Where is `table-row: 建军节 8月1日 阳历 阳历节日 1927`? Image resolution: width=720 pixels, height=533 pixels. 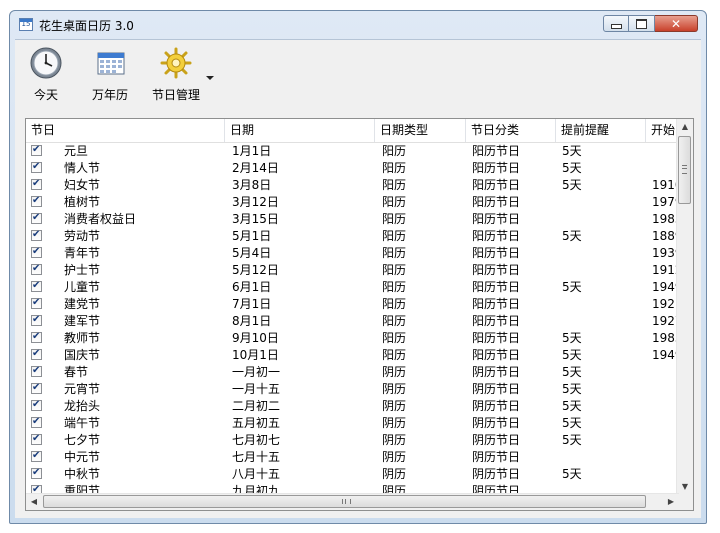 table-row: 建军节 8月1日 阳历 阳历节日 1927 is located at coordinates (352, 321).